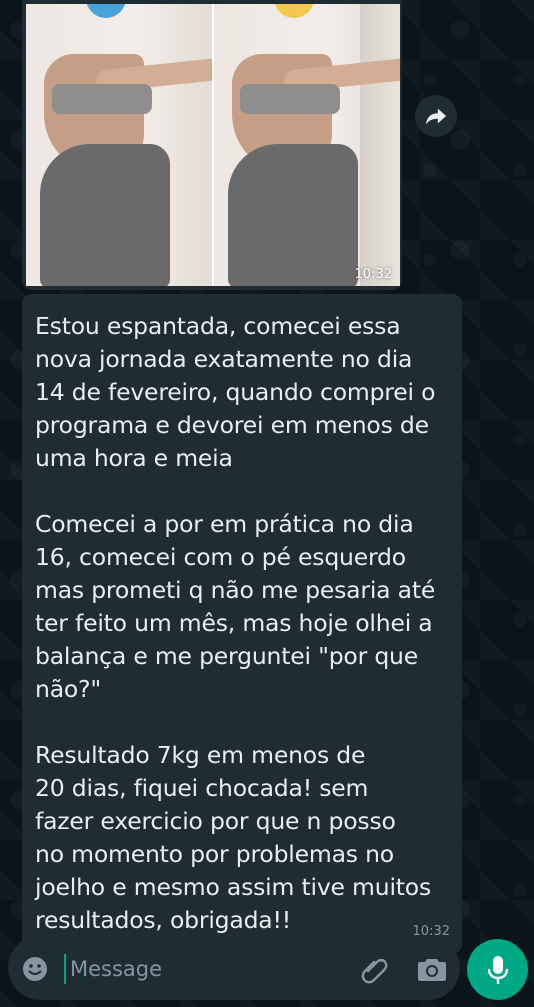 This screenshot has width=534, height=1007. I want to click on text-cursor, so click(65, 969).